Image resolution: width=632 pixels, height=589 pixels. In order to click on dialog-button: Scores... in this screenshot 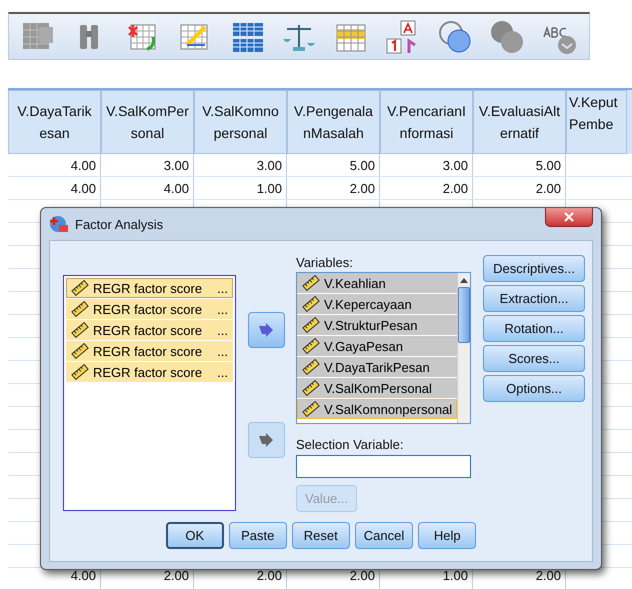, I will do `click(534, 358)`.